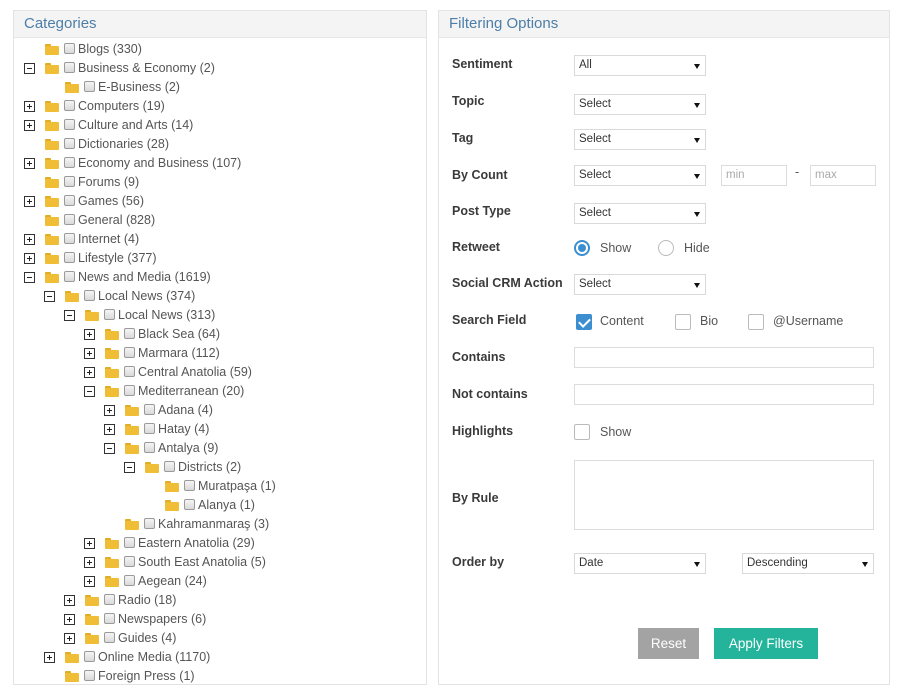  Describe the element at coordinates (108, 182) in the screenshot. I see `category-label: Forums (9)` at that location.